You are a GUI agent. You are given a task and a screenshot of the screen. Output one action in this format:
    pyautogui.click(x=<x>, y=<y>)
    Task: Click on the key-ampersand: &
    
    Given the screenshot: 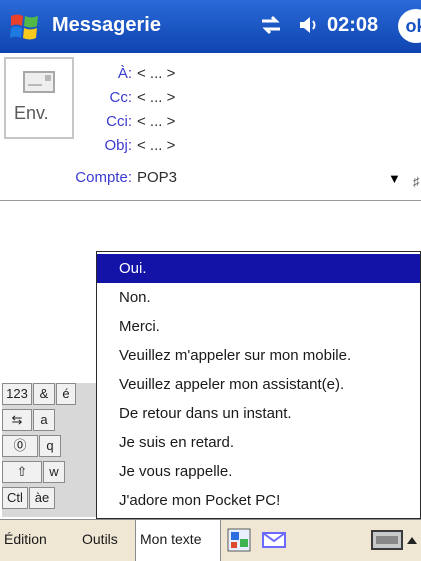 What is the action you would take?
    pyautogui.click(x=44, y=394)
    